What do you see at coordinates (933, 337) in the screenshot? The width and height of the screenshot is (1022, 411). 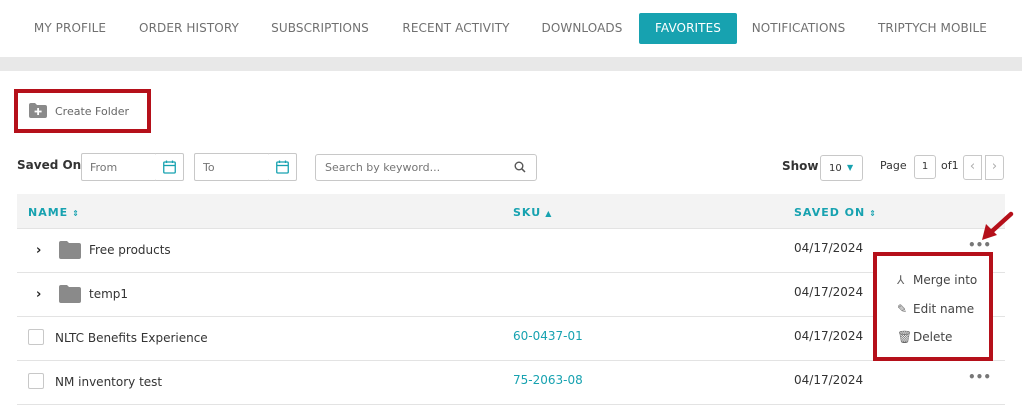 I see `menu-item-label: Delete` at bounding box center [933, 337].